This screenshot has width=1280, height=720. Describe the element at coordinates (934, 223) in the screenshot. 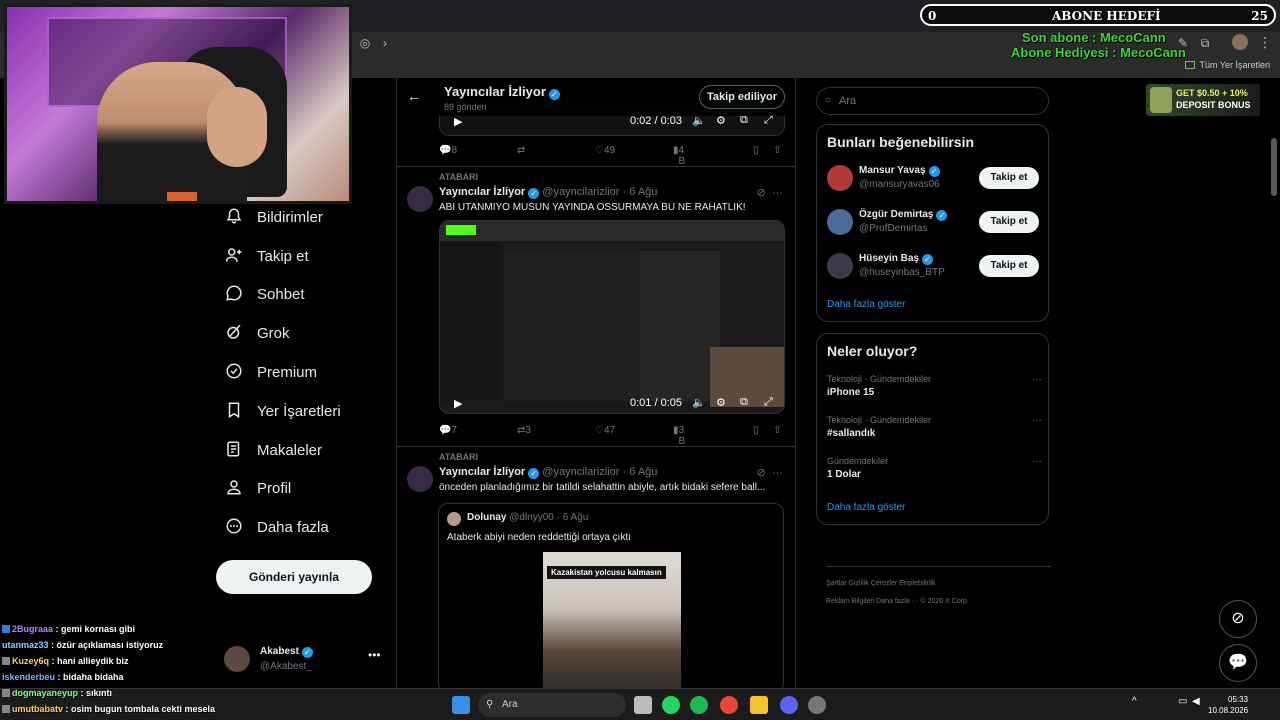

I see `suggested-user: Özgür Demirtaş ✓ @ProfDemirtas Takip et` at that location.